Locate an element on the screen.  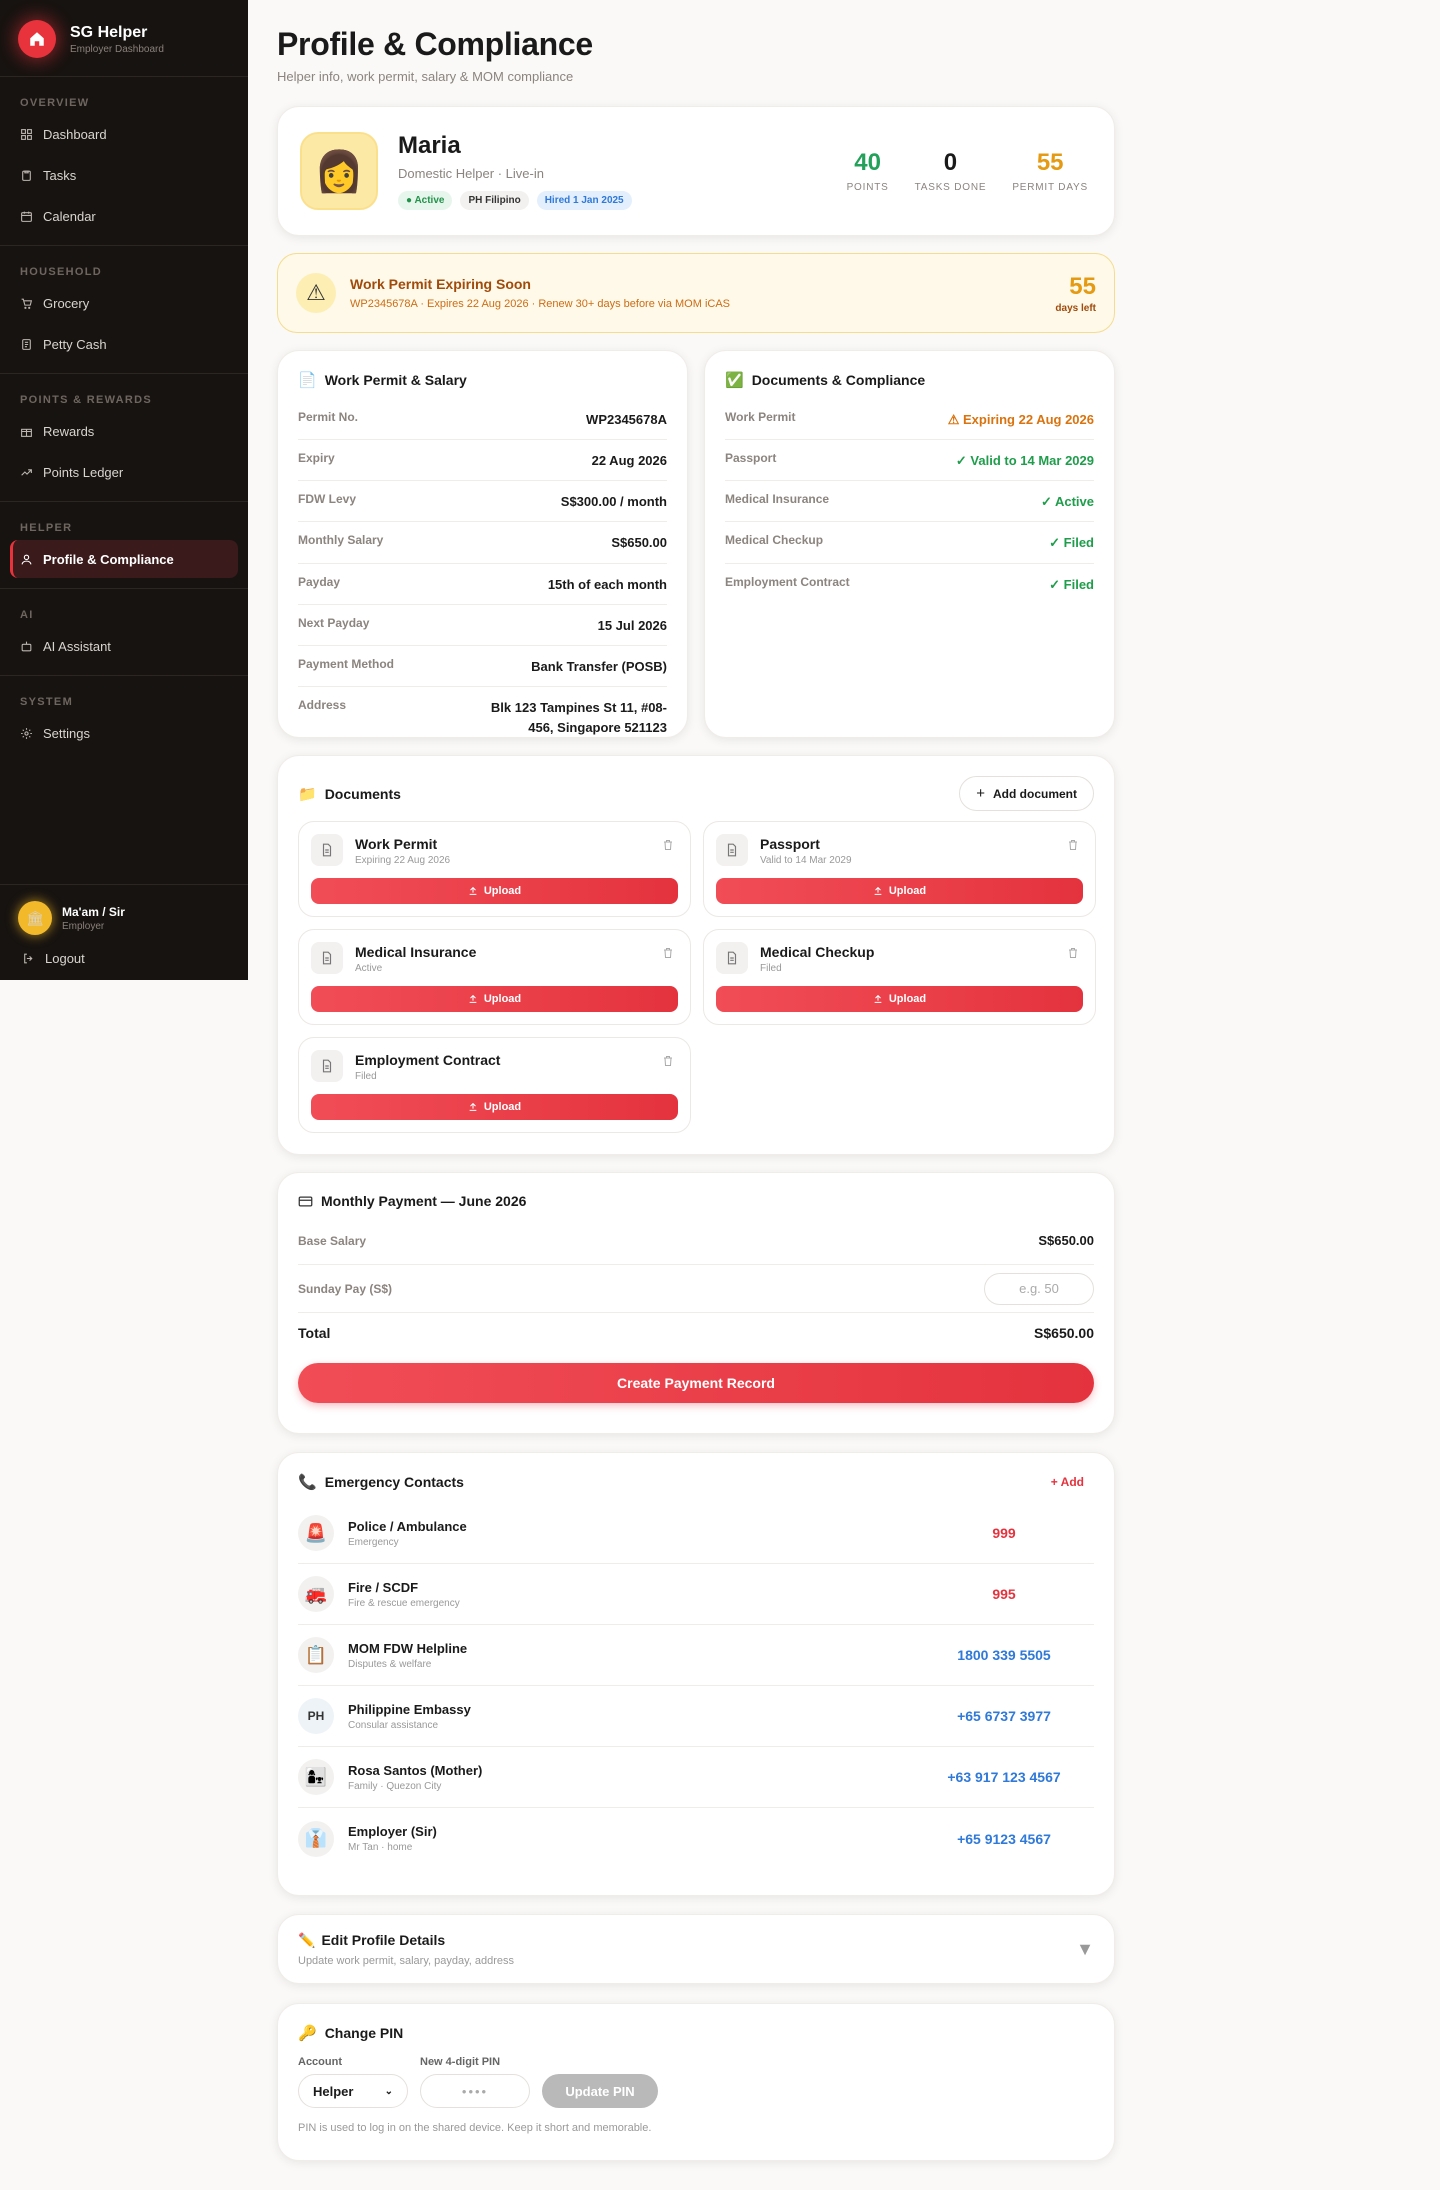
trend-up-icon is located at coordinates (26, 472).